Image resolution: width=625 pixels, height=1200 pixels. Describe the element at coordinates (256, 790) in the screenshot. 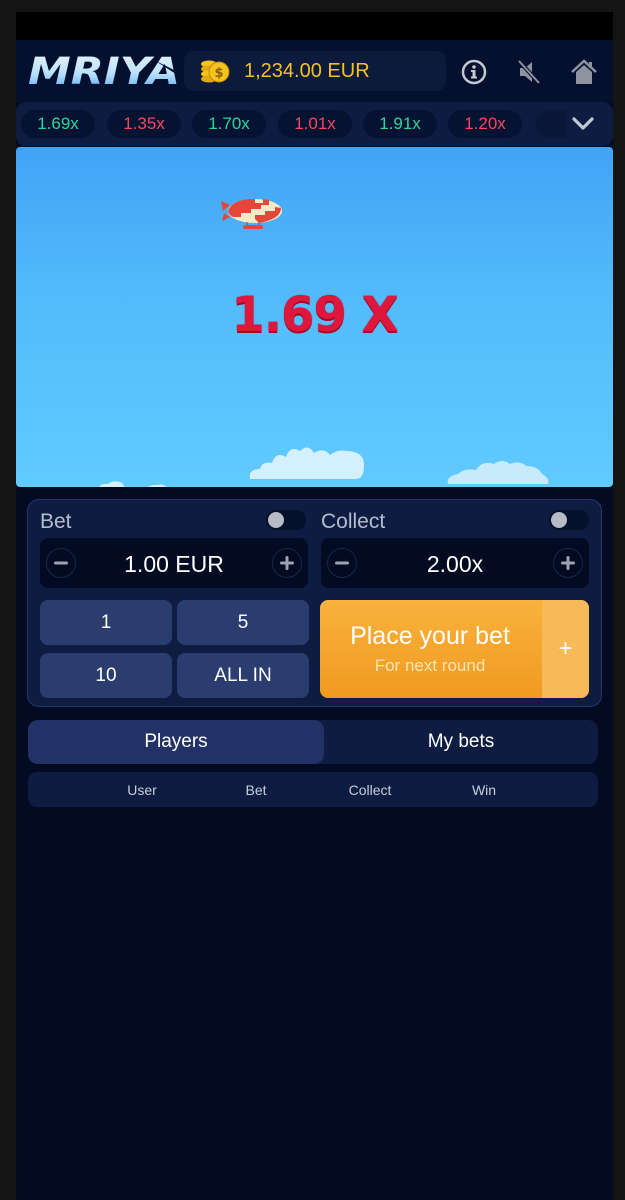

I see `column-bet: Bet` at that location.